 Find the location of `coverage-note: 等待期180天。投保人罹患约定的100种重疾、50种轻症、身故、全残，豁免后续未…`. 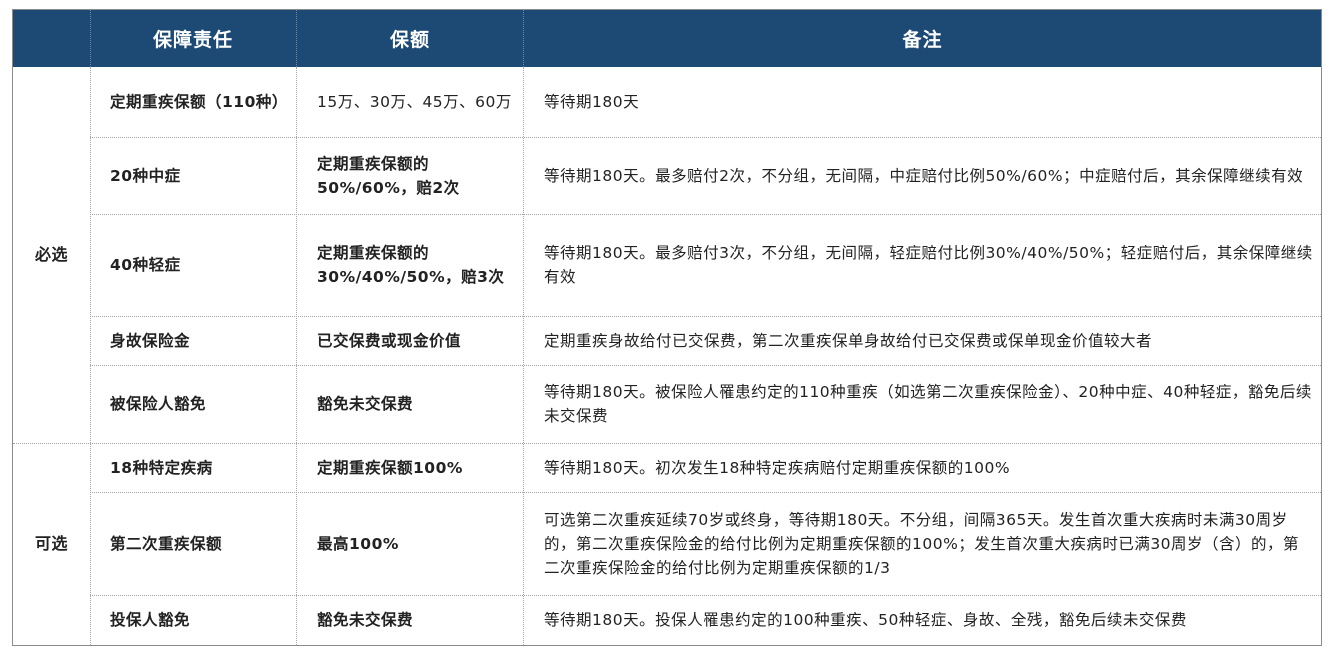

coverage-note: 等待期180天。投保人罹患约定的100种重疾、50种轻症、身故、全残，豁免后续未… is located at coordinates (865, 620).